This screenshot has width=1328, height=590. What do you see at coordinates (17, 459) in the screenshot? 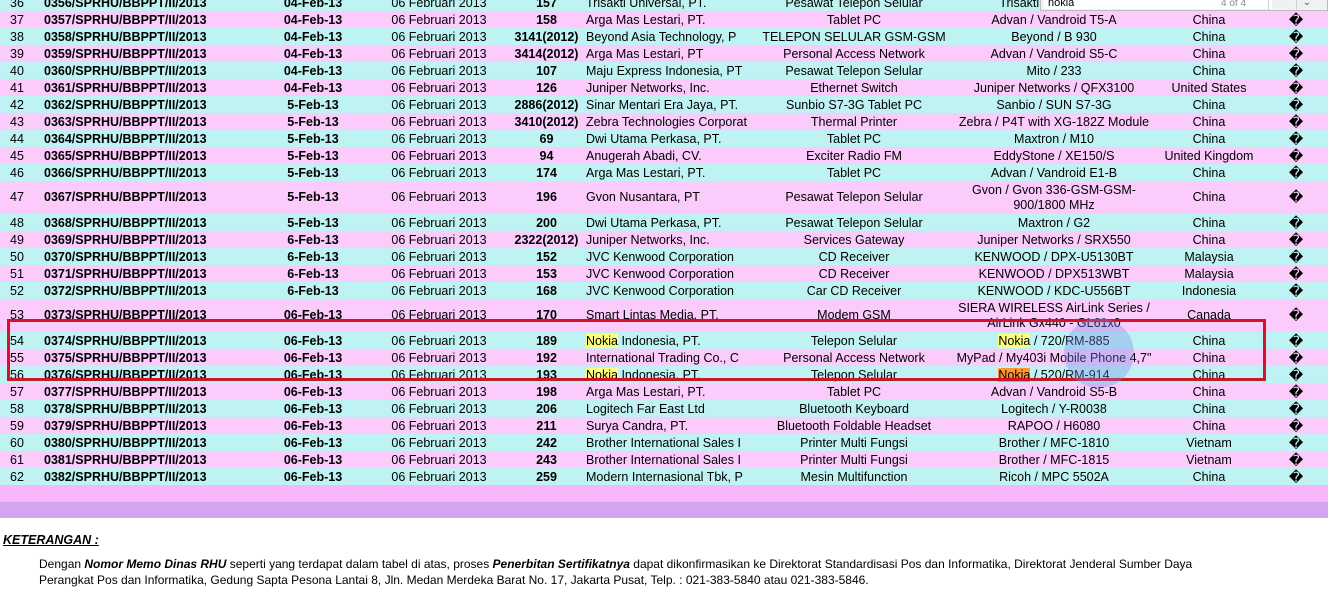
I see `row-number-text: 61` at bounding box center [17, 459].